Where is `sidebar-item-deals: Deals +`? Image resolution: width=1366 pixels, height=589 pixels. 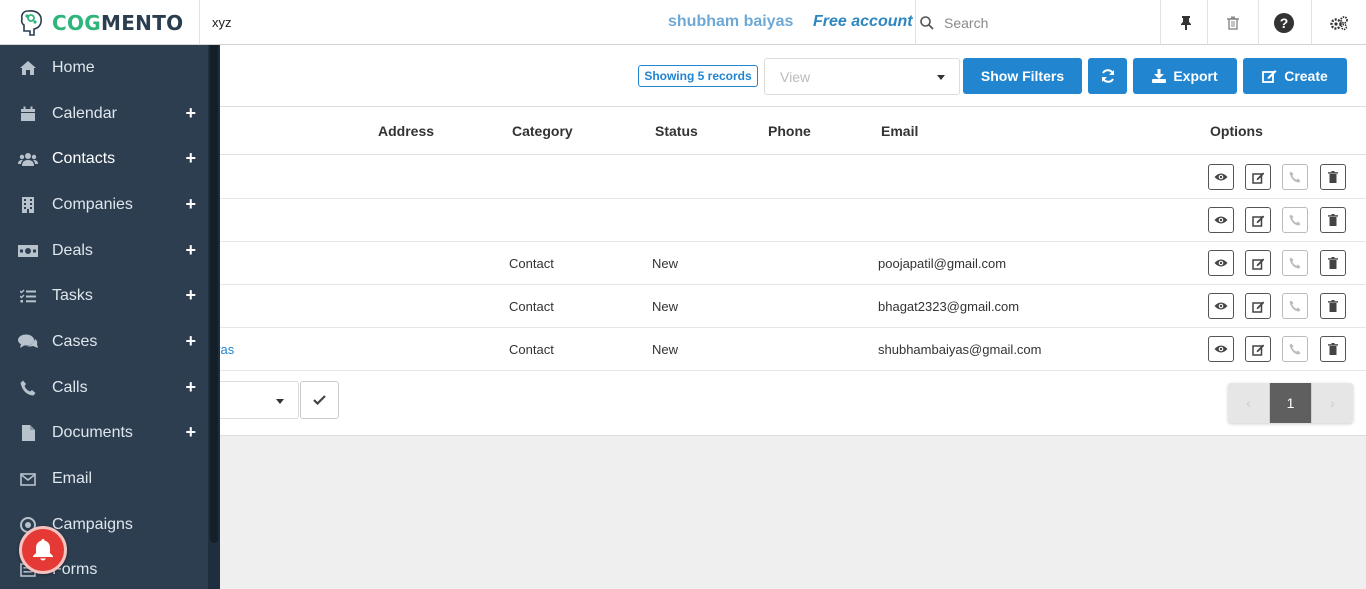
sidebar-item-deals: Deals + is located at coordinates (104, 251).